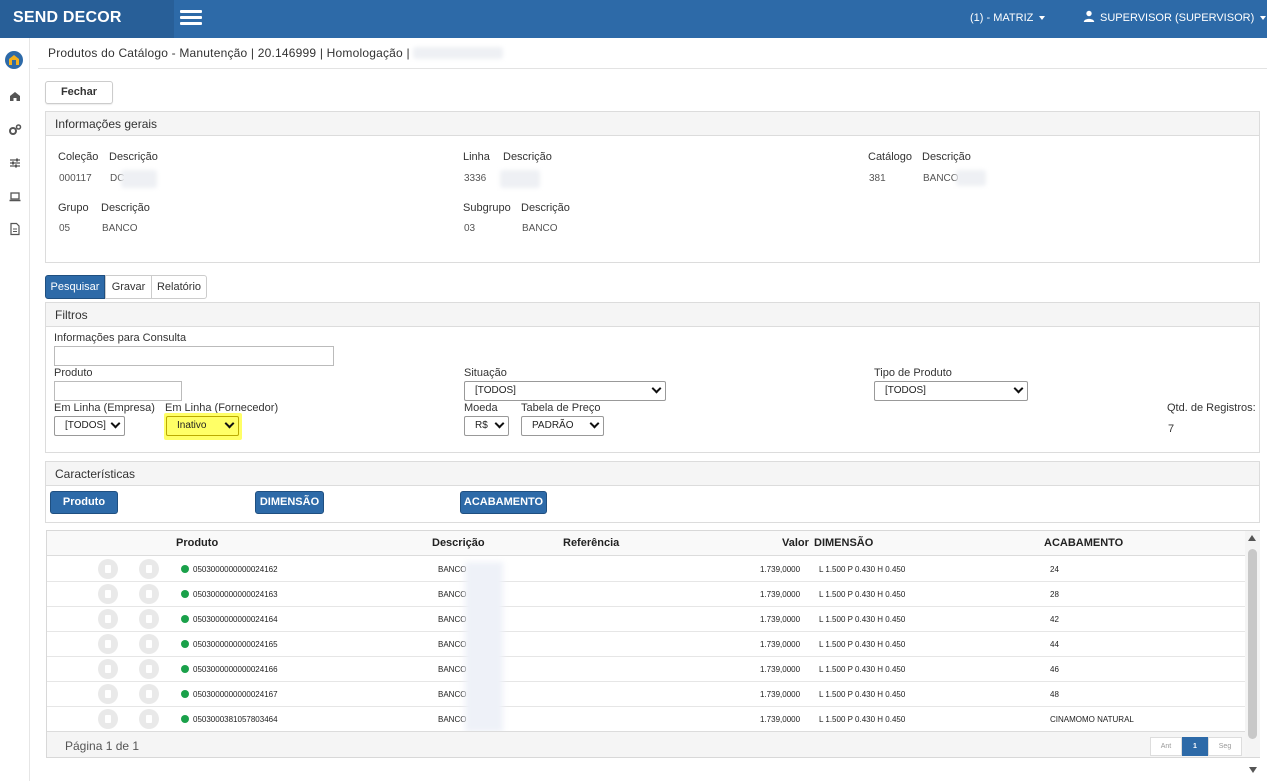  I want to click on em-linha-fornecedor-select: Inativo, so click(202, 426).